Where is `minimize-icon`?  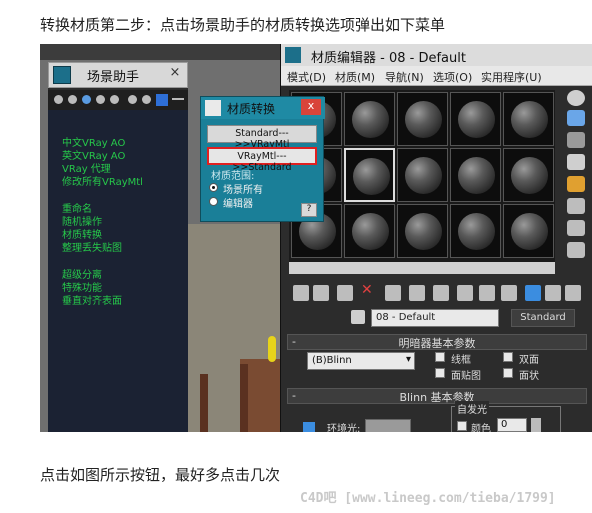 minimize-icon is located at coordinates (178, 99).